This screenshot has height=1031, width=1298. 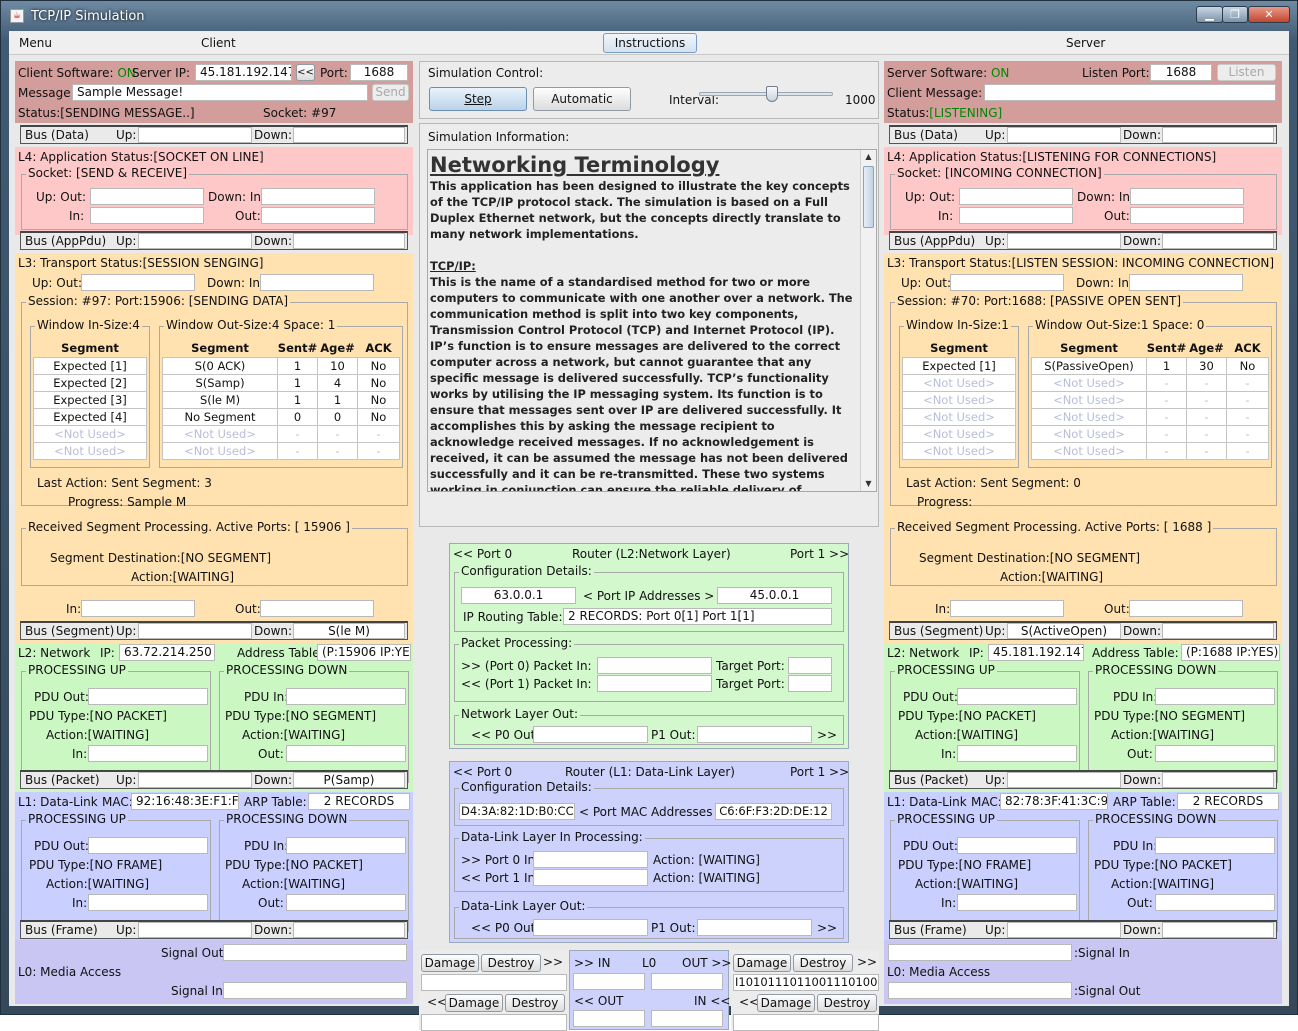 What do you see at coordinates (90, 382) in the screenshot?
I see `table-row: Expected [2]` at bounding box center [90, 382].